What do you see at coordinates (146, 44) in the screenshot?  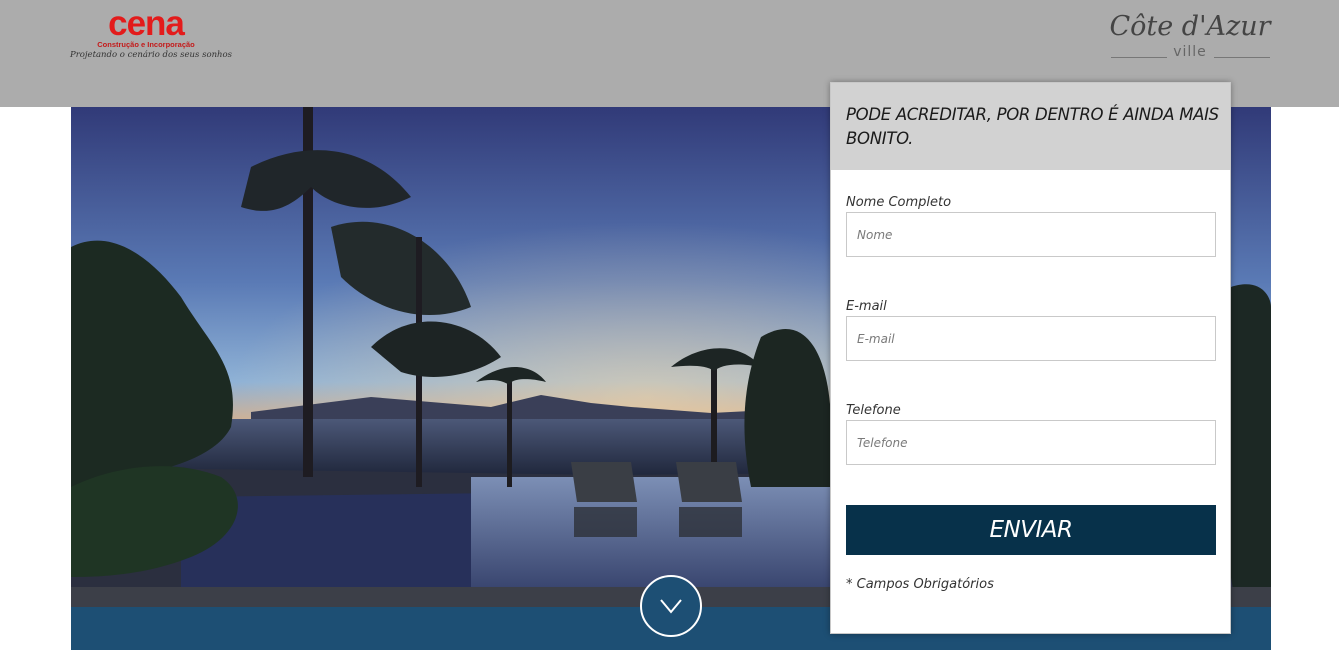 I see `cena-logo-subtitle: Construção e Incorporação` at bounding box center [146, 44].